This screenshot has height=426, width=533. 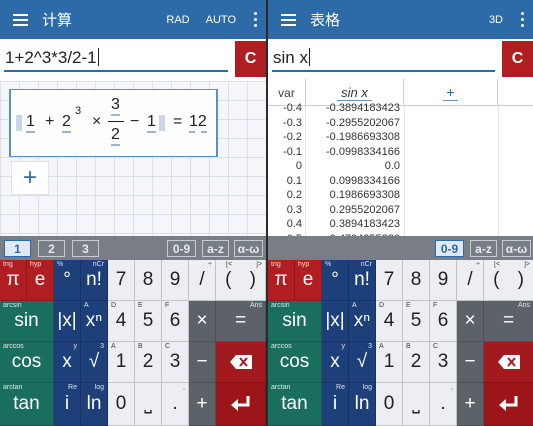 What do you see at coordinates (113, 123) in the screenshot?
I see `formatted-expression: 1 + 2 3 × 3 2 − 1 = 12` at bounding box center [113, 123].